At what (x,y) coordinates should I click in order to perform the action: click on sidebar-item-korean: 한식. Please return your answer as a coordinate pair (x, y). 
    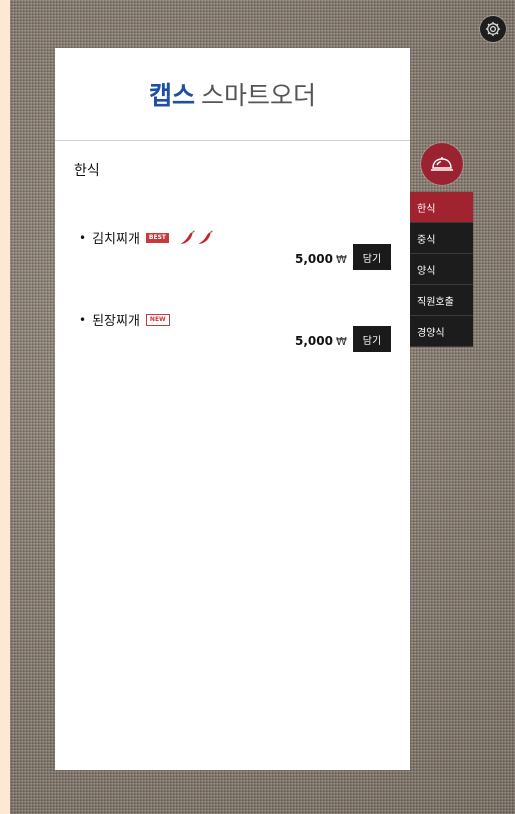
    Looking at the image, I should click on (441, 207).